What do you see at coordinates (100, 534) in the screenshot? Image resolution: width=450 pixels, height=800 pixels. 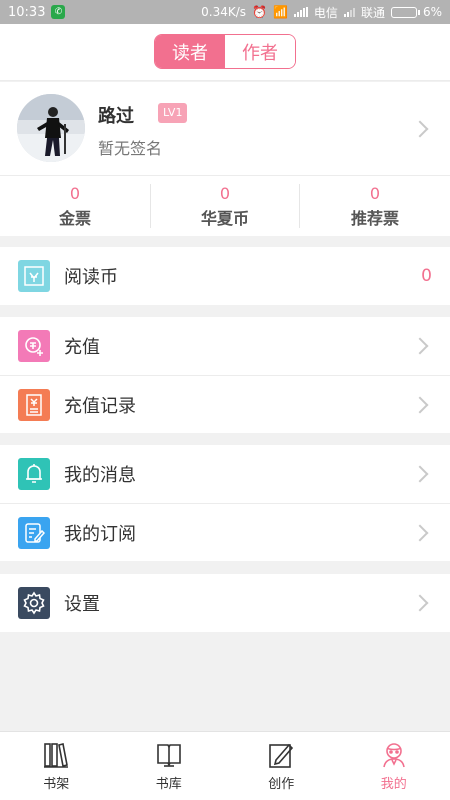 I see `menu-label: 我的订阅` at bounding box center [100, 534].